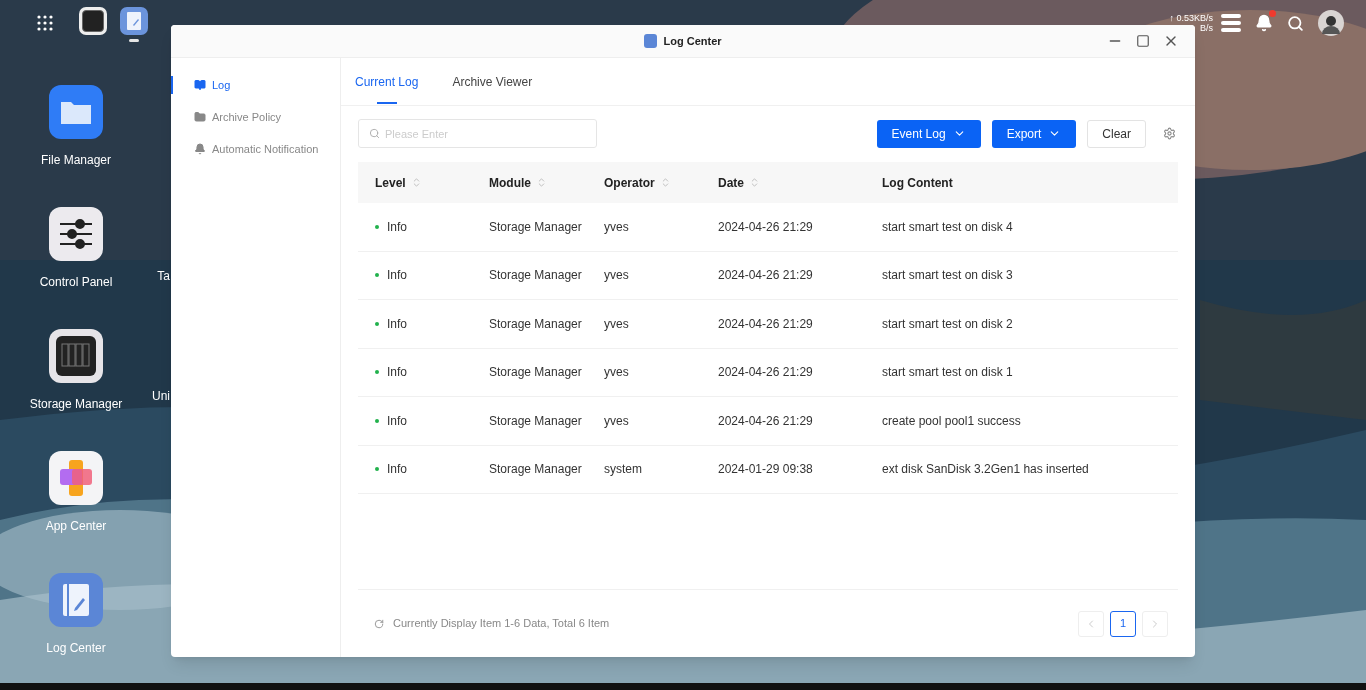 The height and width of the screenshot is (690, 1366). What do you see at coordinates (947, 226) in the screenshot?
I see `table-cell: start smart test on disk 4` at bounding box center [947, 226].